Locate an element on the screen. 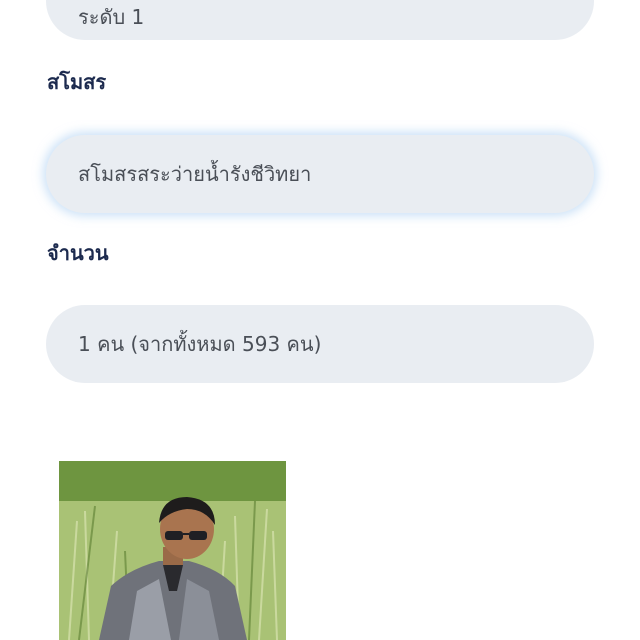  member-photo is located at coordinates (172, 550).